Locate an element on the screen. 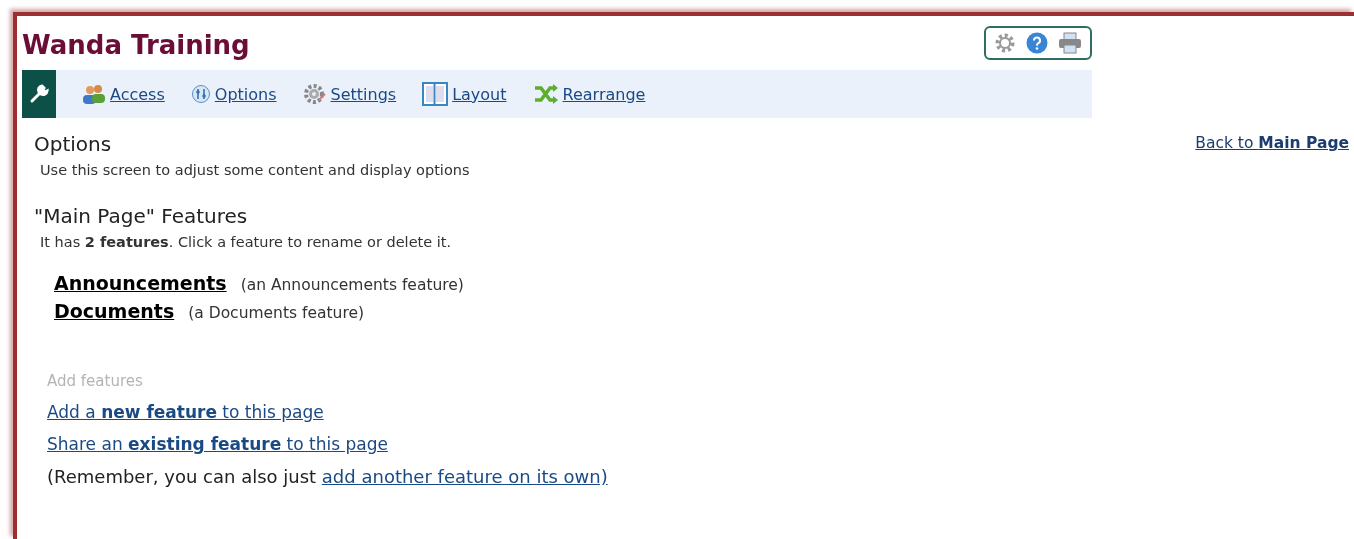  toolbar-link: Layout is located at coordinates (464, 94).